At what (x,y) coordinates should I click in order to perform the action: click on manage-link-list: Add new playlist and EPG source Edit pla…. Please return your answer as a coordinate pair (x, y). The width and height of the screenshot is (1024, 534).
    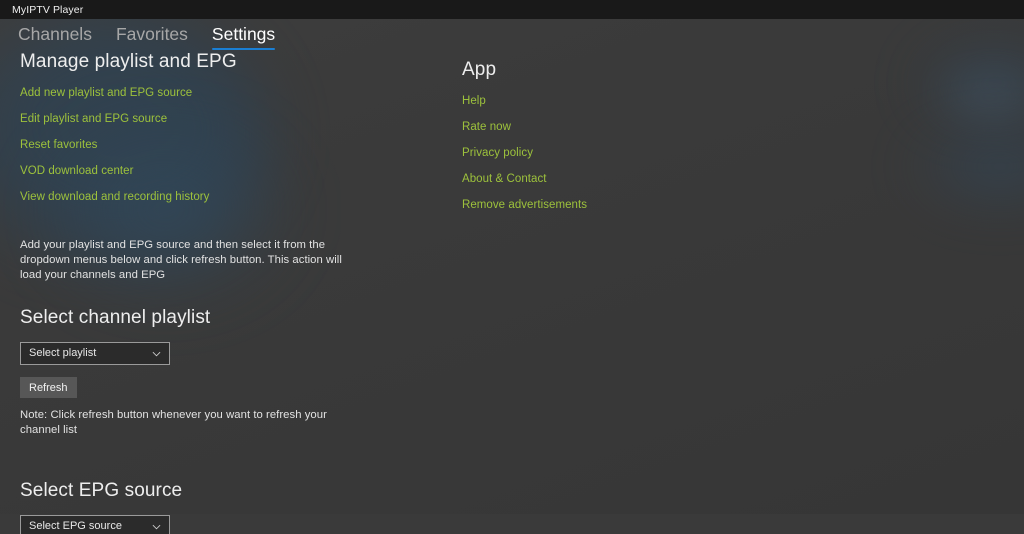
    Looking at the image, I should click on (185, 145).